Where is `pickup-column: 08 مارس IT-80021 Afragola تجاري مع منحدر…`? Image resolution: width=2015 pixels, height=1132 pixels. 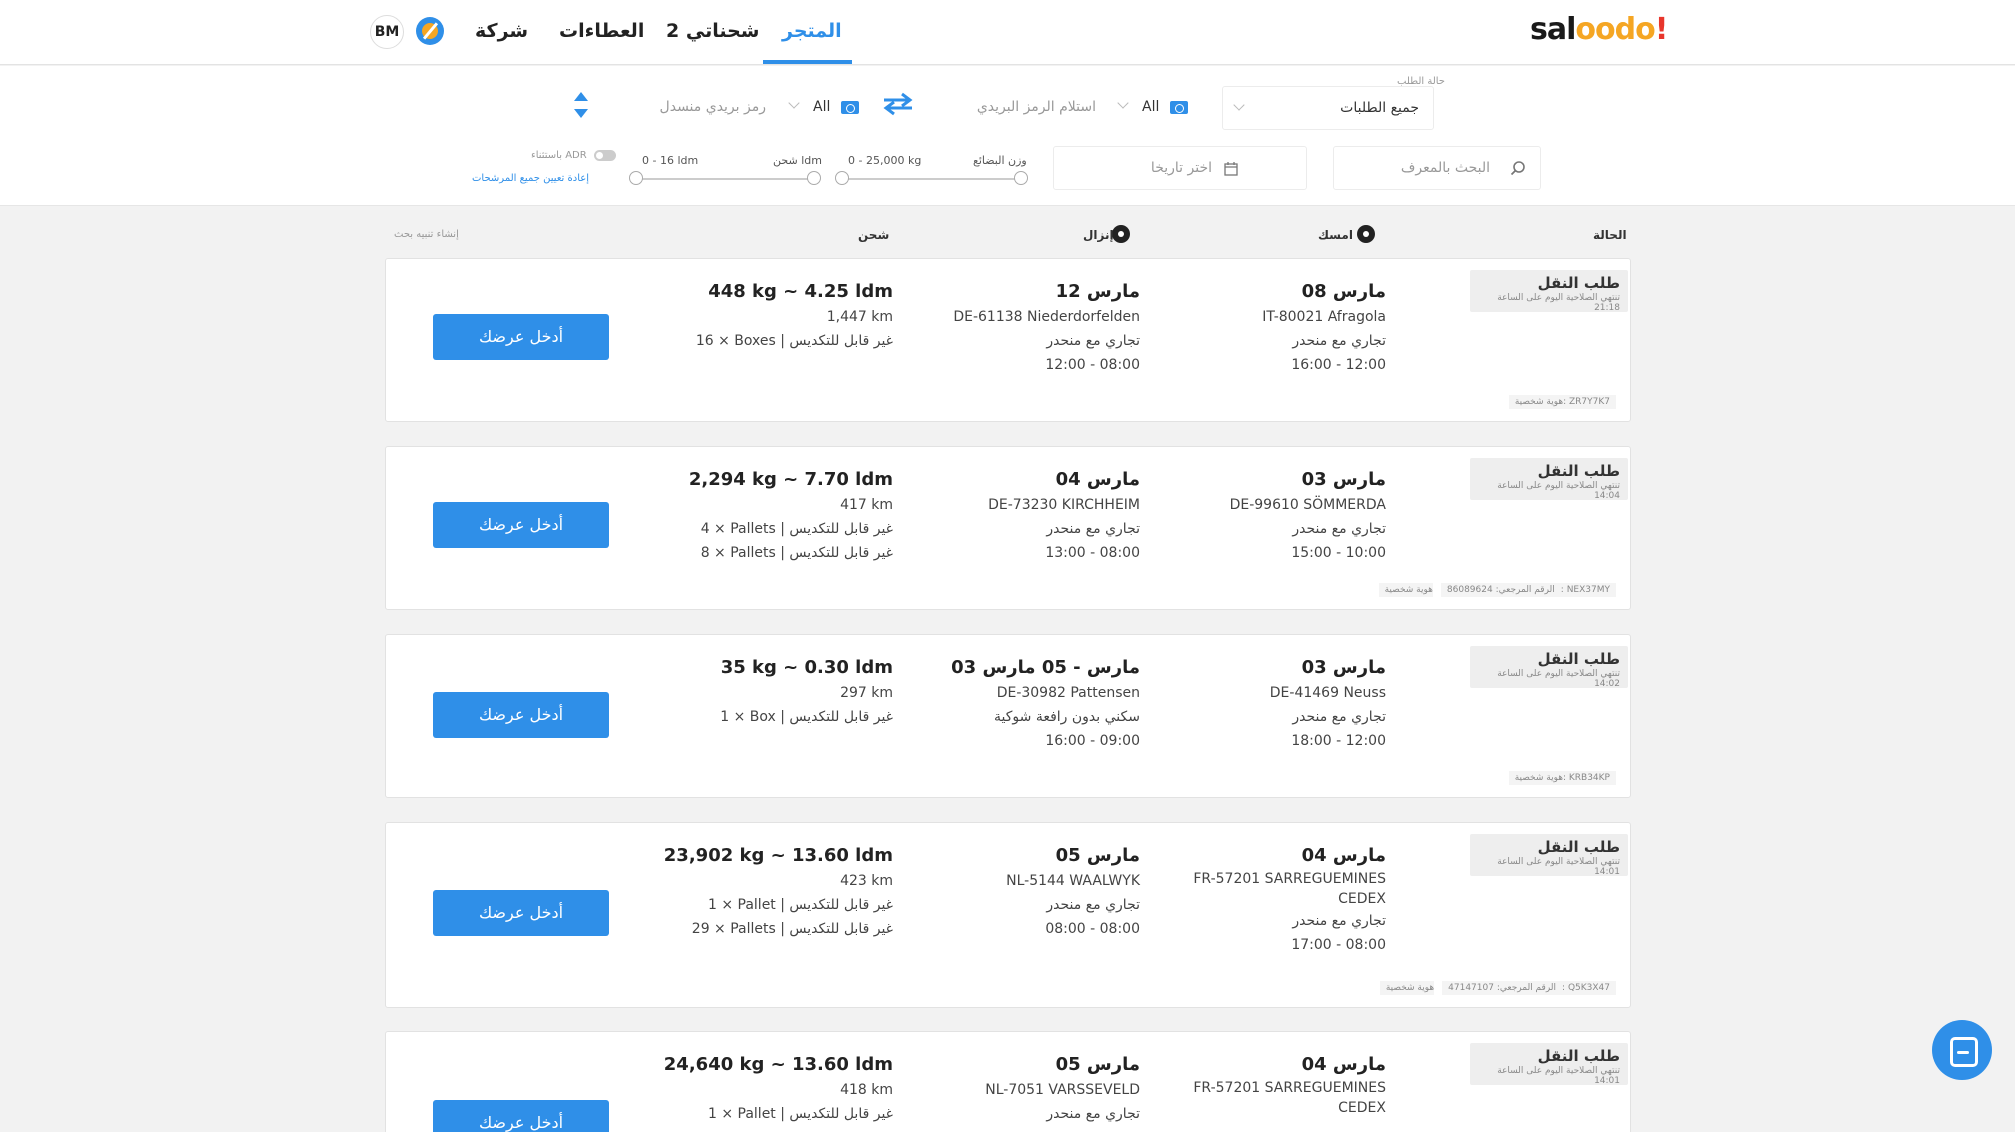 pickup-column: 08 مارس IT-80021 Afragola تجاري مع منحدر… is located at coordinates (1266, 328).